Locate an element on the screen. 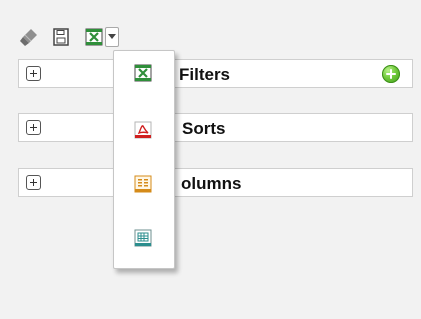 This screenshot has height=319, width=421. filters-panel: Filters is located at coordinates (215, 73).